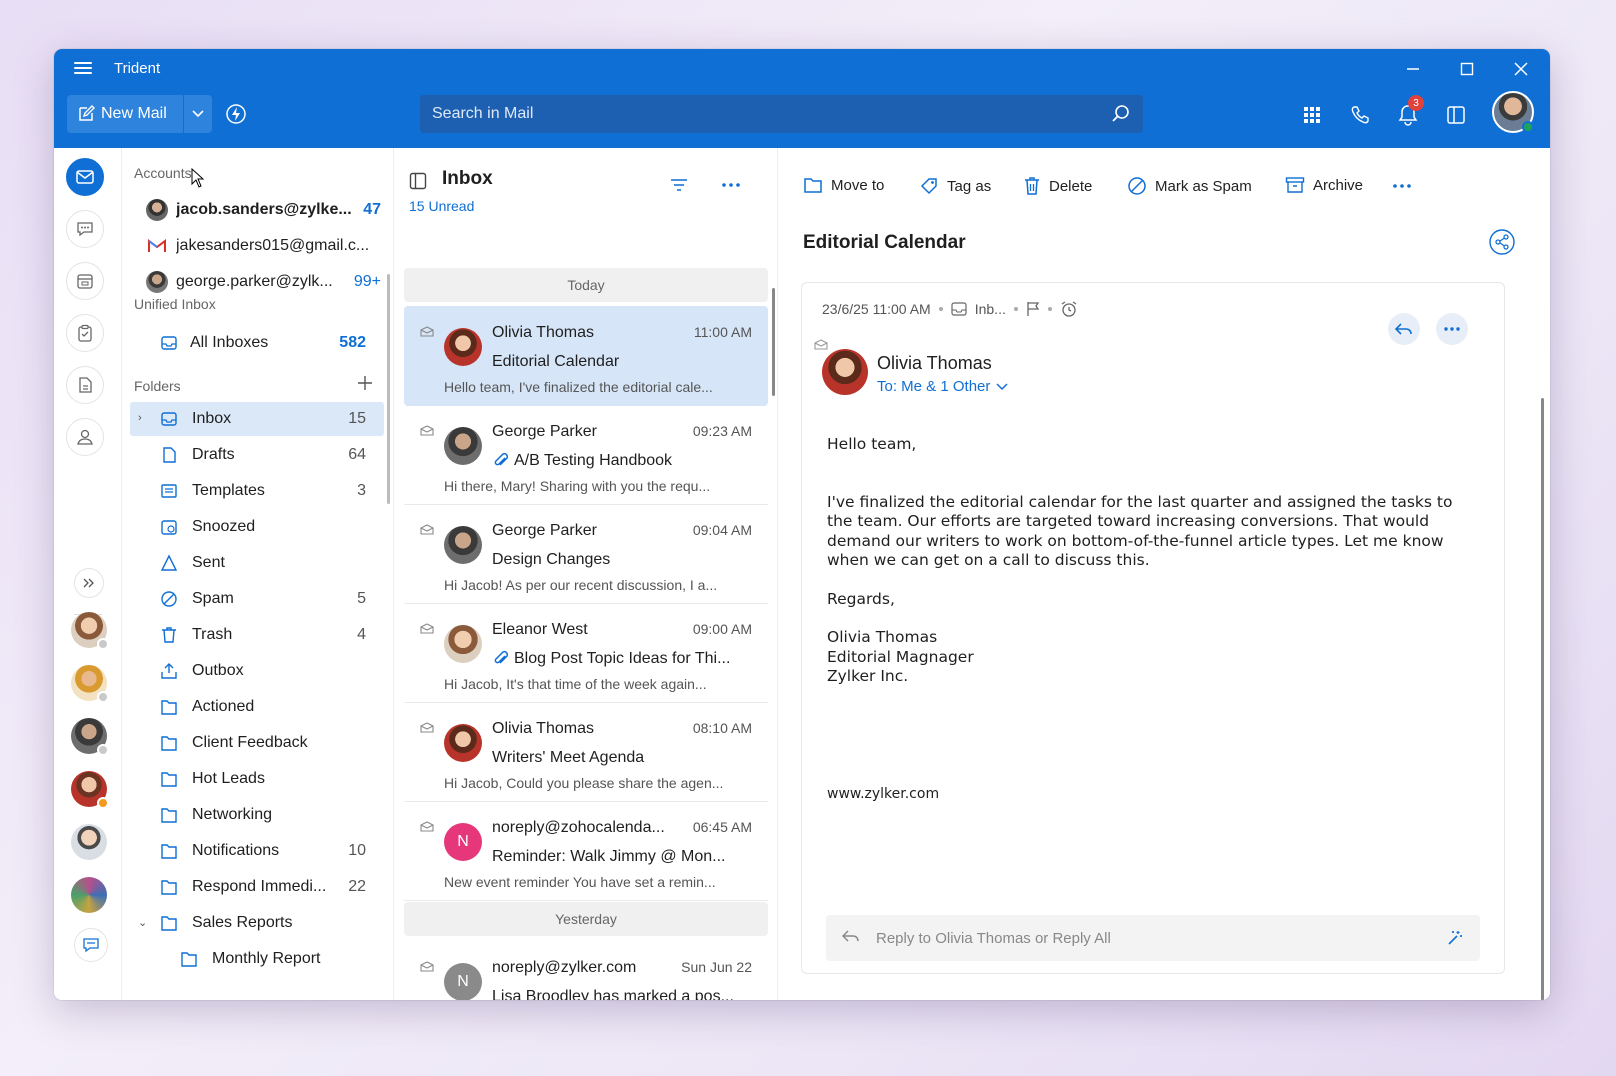 The image size is (1616, 1076). What do you see at coordinates (1467, 69) in the screenshot?
I see `maximize-button` at bounding box center [1467, 69].